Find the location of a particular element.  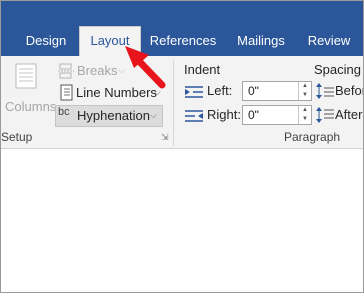

columns-icon is located at coordinates (26, 76).